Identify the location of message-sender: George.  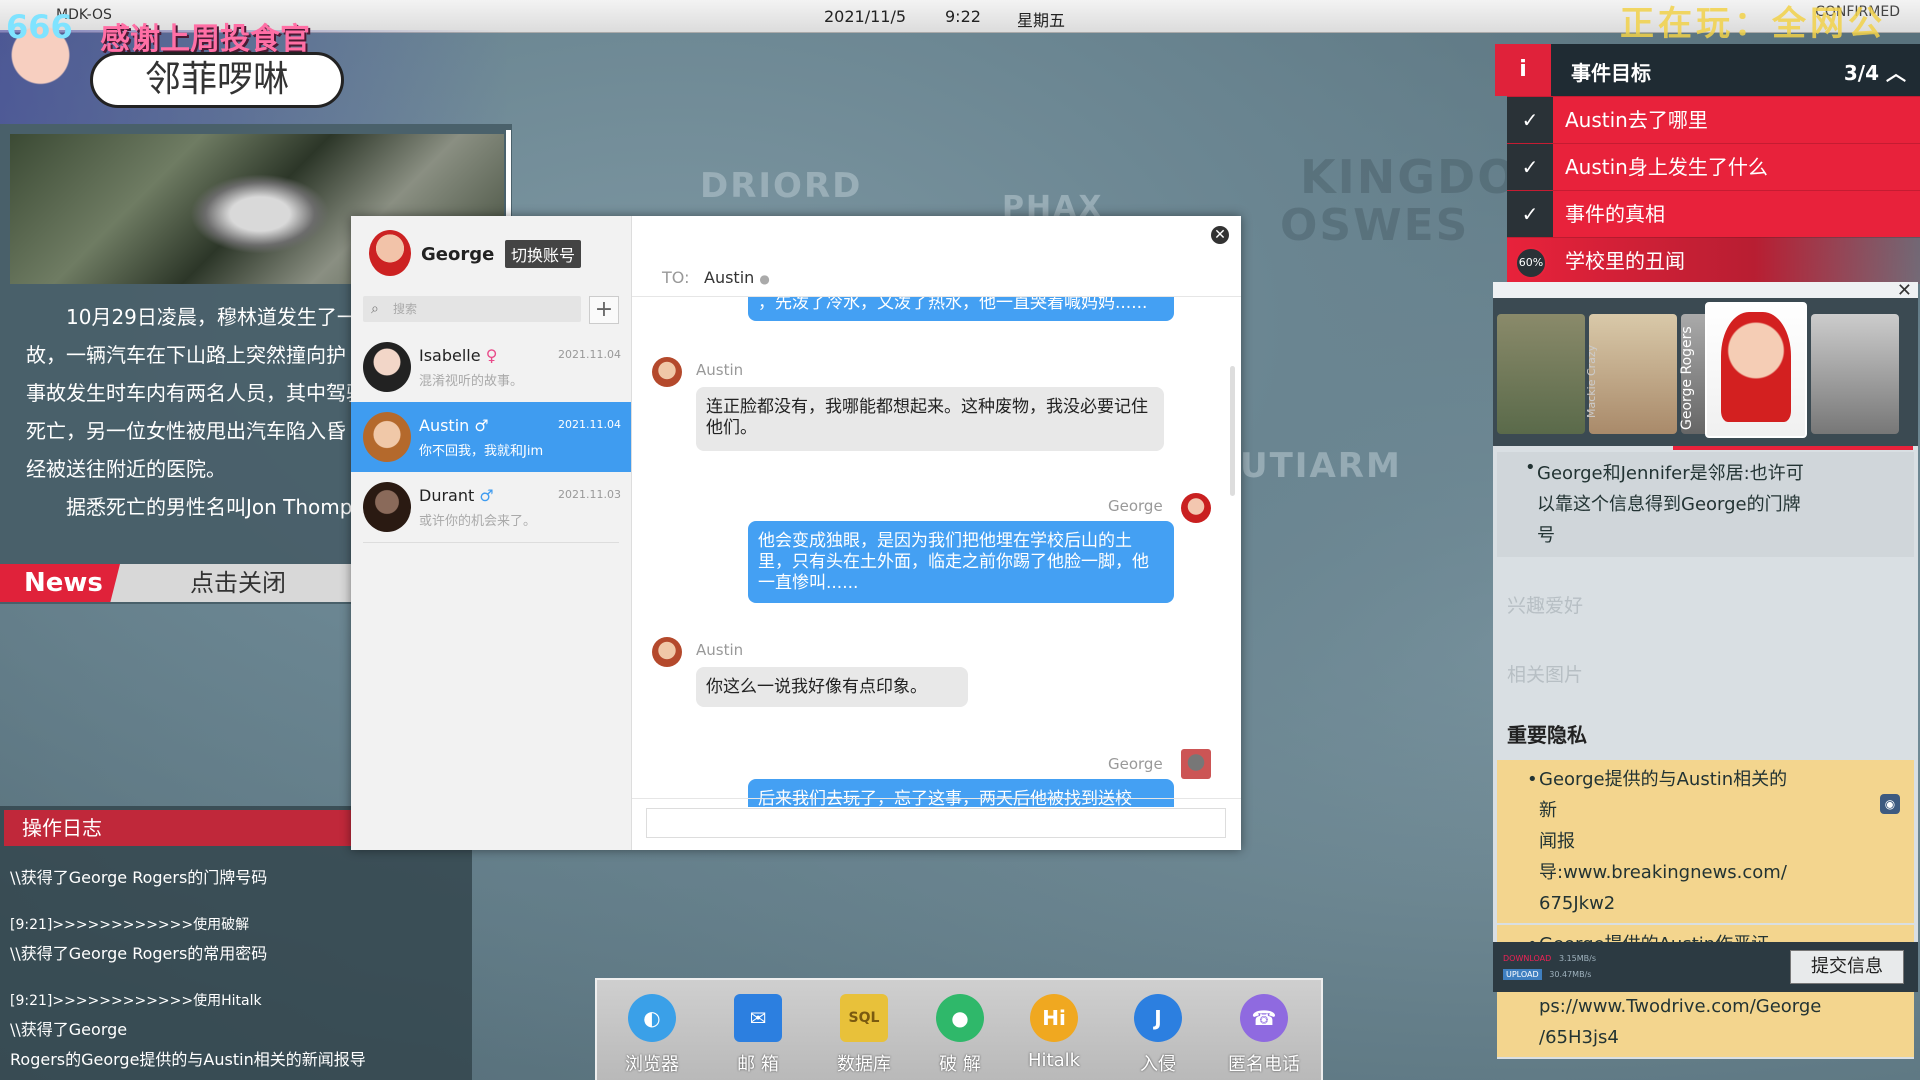
(1135, 764).